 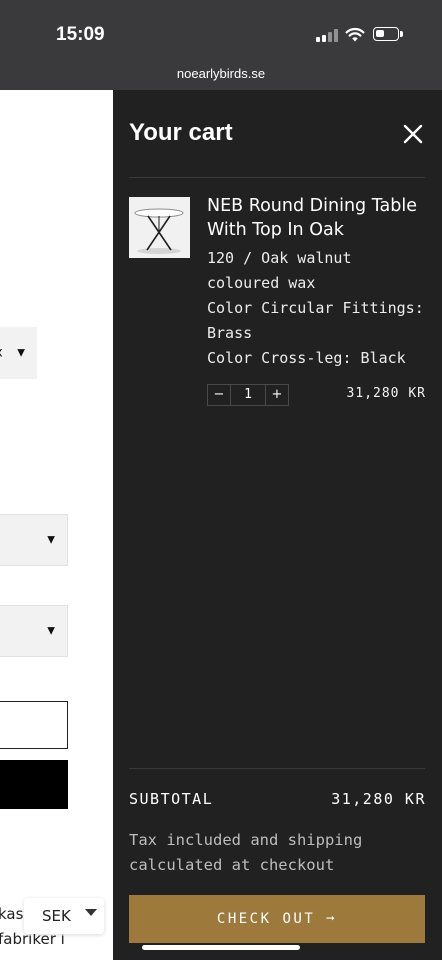 I want to click on variant-select-value: x, so click(x=1, y=353).